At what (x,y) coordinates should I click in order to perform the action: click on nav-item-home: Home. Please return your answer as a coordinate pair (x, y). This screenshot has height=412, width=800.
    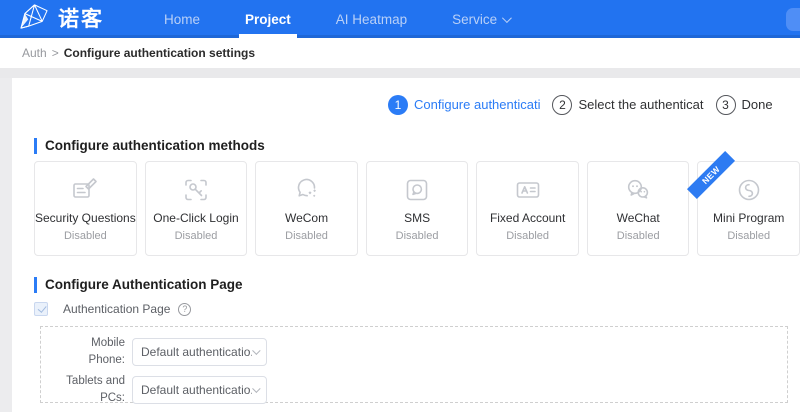
    Looking at the image, I should click on (182, 19).